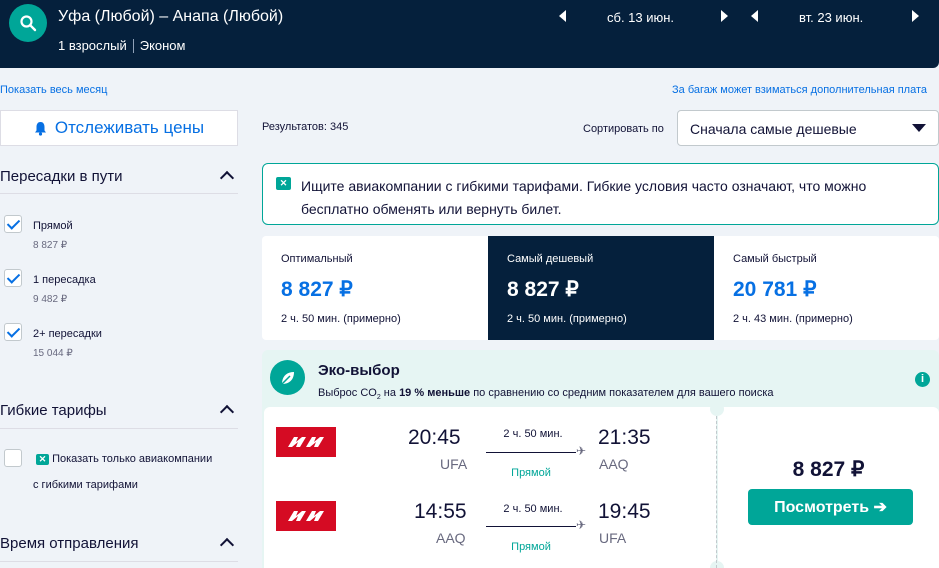 The image size is (939, 568). Describe the element at coordinates (624, 437) in the screenshot. I see `outbound-arrival-time: 21:35` at that location.